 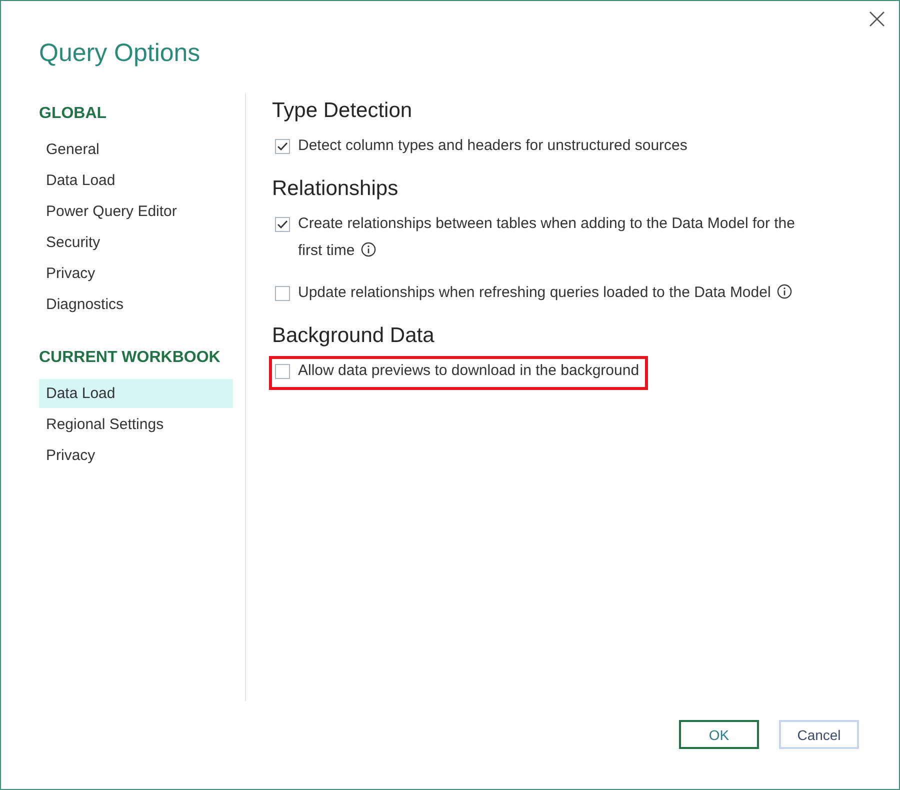 What do you see at coordinates (545, 292) in the screenshot?
I see `option-label: Update relationships when refreshing queries loaded to the Data Model` at bounding box center [545, 292].